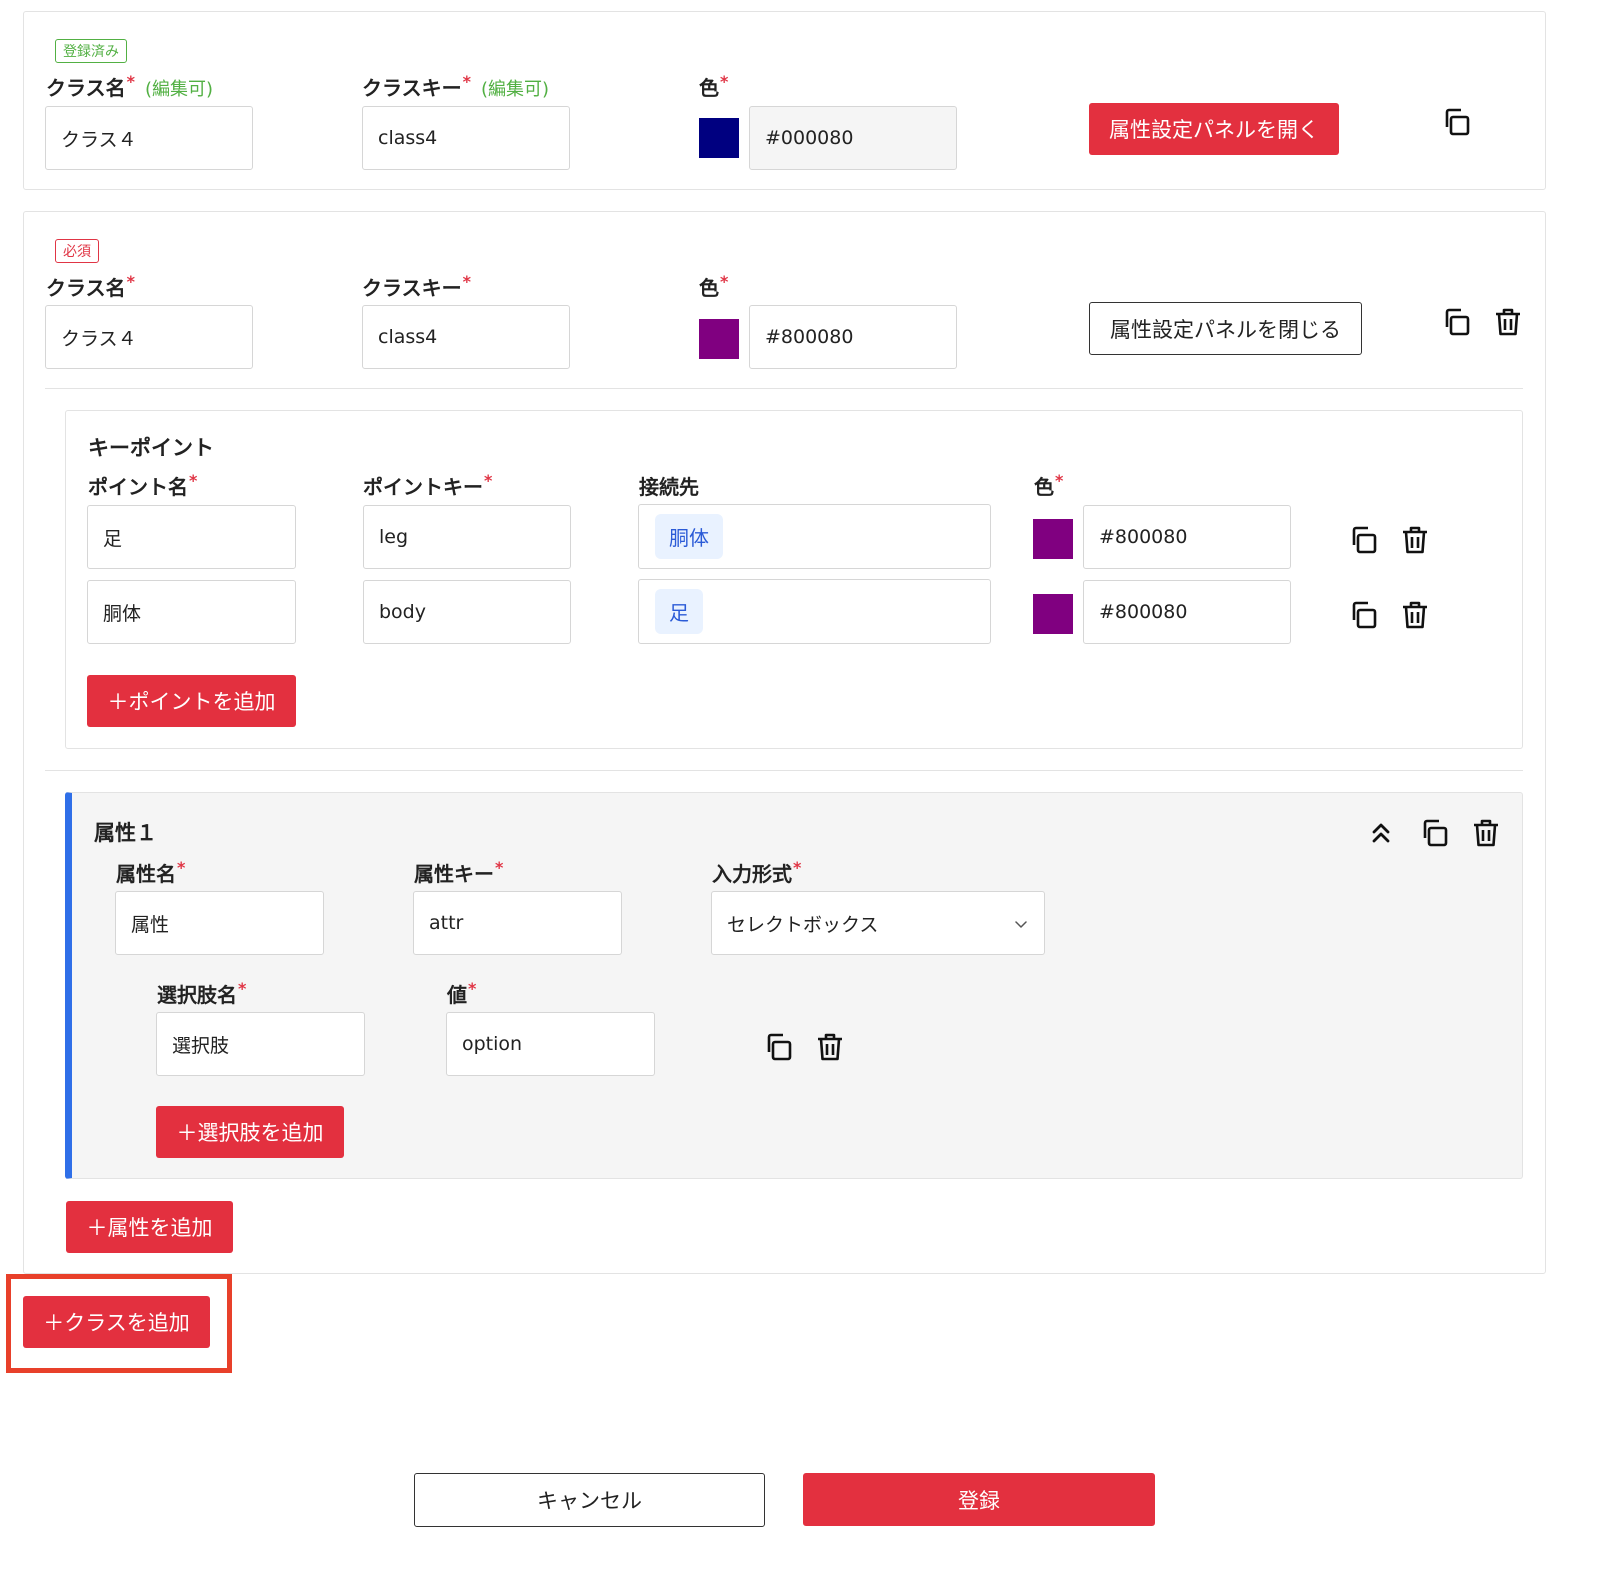 This screenshot has height=1586, width=1604. Describe the element at coordinates (1049, 485) in the screenshot. I see `point-color-label: 色*` at that location.